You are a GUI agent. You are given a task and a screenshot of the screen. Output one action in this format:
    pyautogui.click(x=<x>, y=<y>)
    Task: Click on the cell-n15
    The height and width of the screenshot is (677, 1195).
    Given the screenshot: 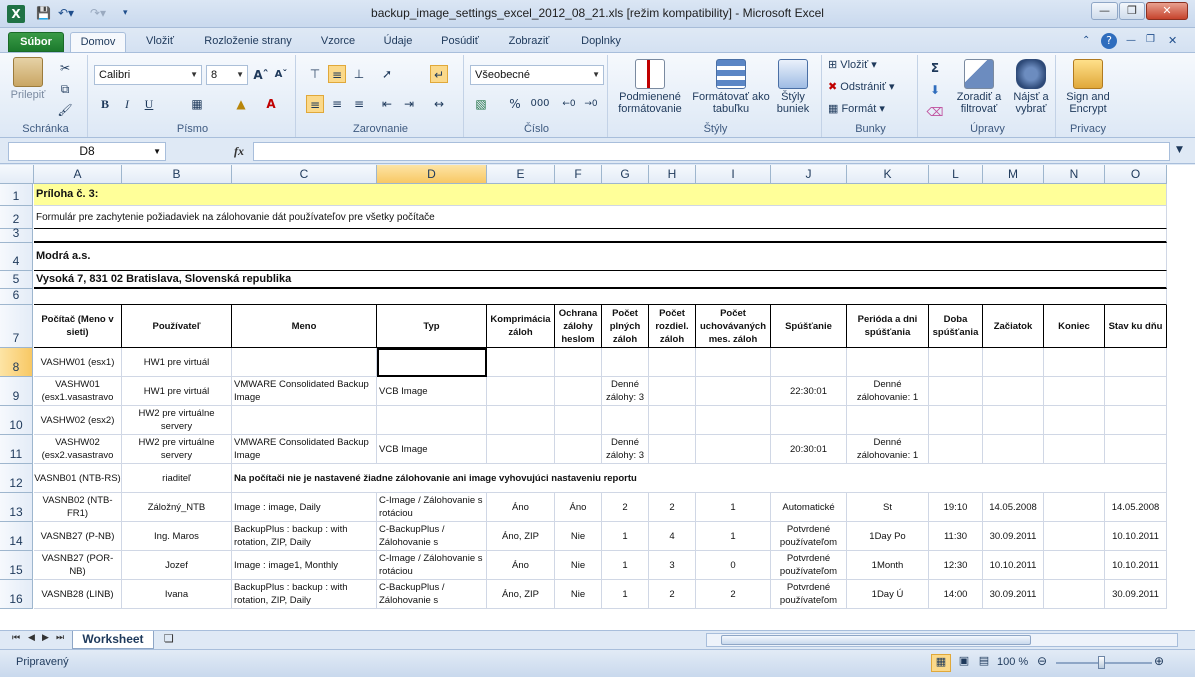 What is the action you would take?
    pyautogui.click(x=1074, y=565)
    